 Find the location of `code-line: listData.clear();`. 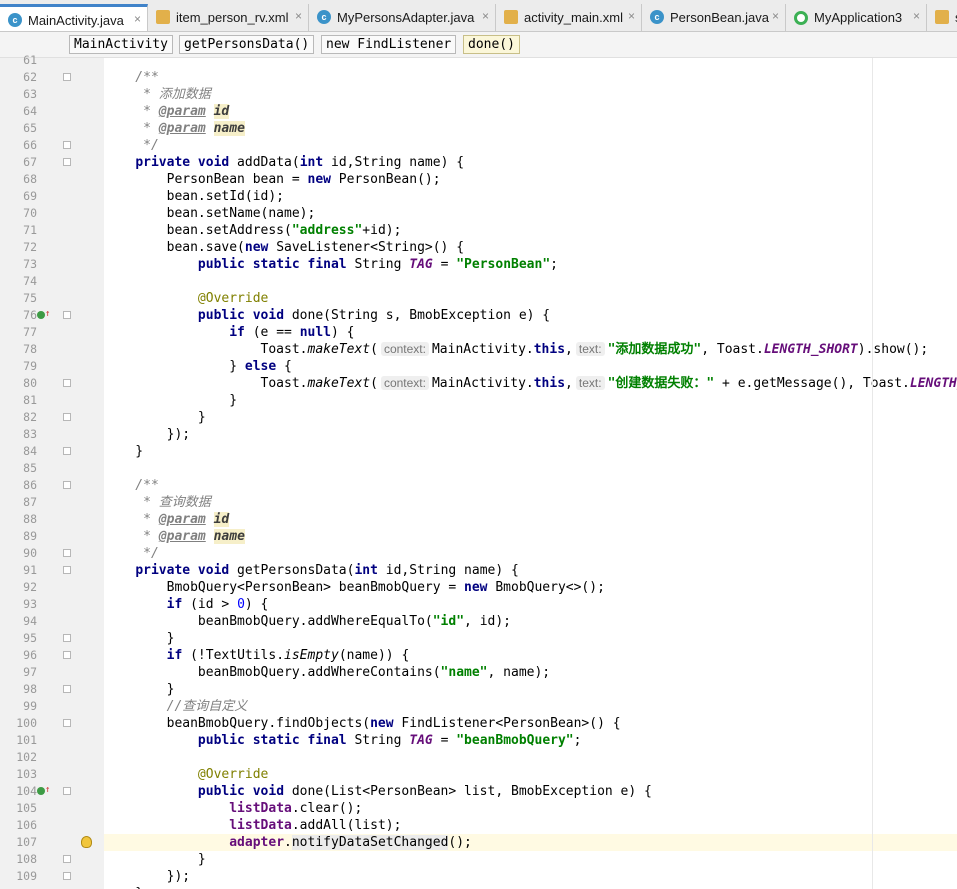

code-line: listData.clear(); is located at coordinates (233, 808).